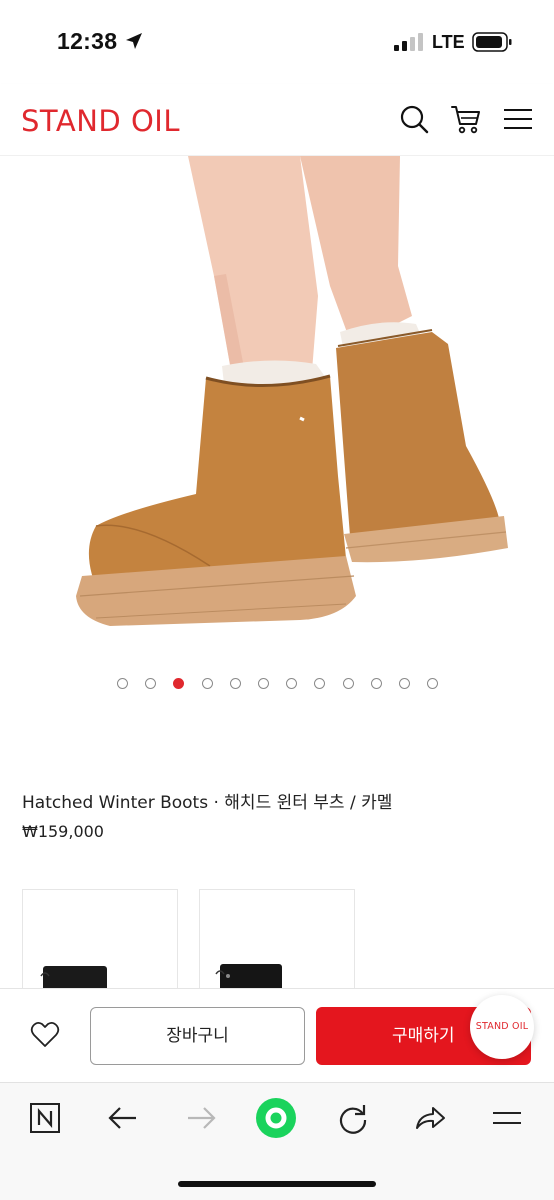  I want to click on cart-icon, so click(466, 119).